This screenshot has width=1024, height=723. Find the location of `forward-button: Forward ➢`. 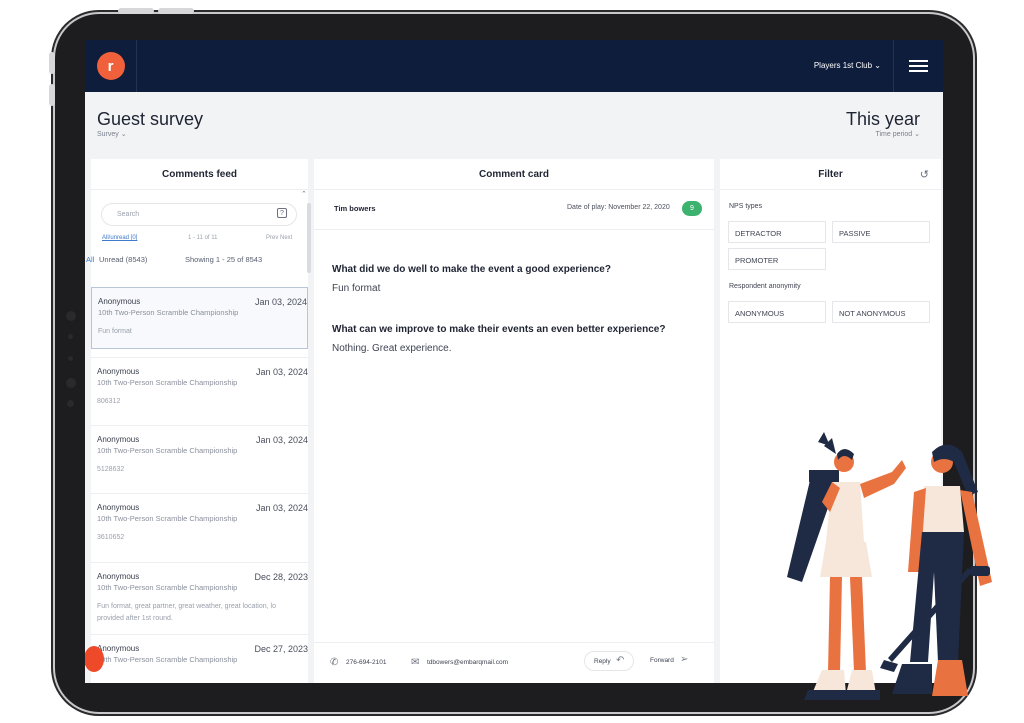

forward-button: Forward ➢ is located at coordinates (669, 661).